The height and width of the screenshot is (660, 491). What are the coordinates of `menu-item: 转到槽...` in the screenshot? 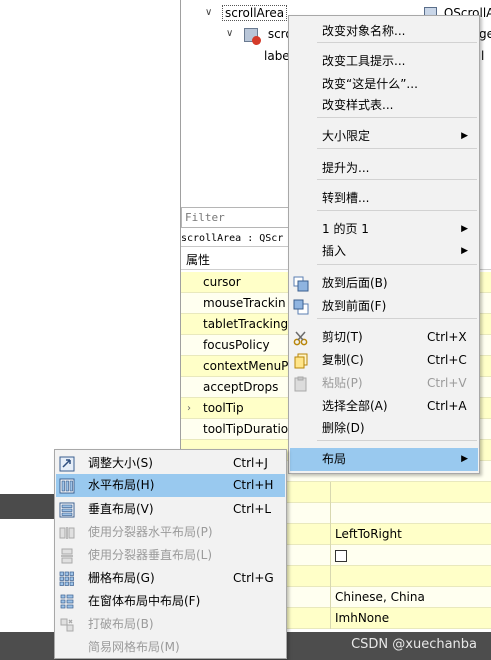 It's located at (384, 198).